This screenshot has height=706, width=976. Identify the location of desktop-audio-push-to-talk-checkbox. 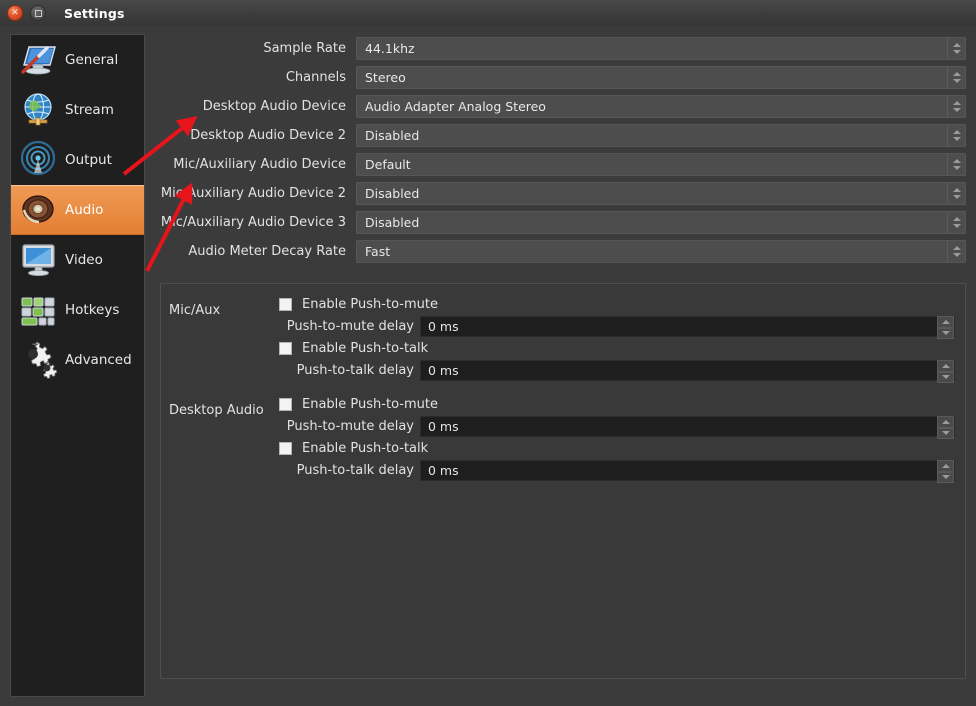
(285, 448).